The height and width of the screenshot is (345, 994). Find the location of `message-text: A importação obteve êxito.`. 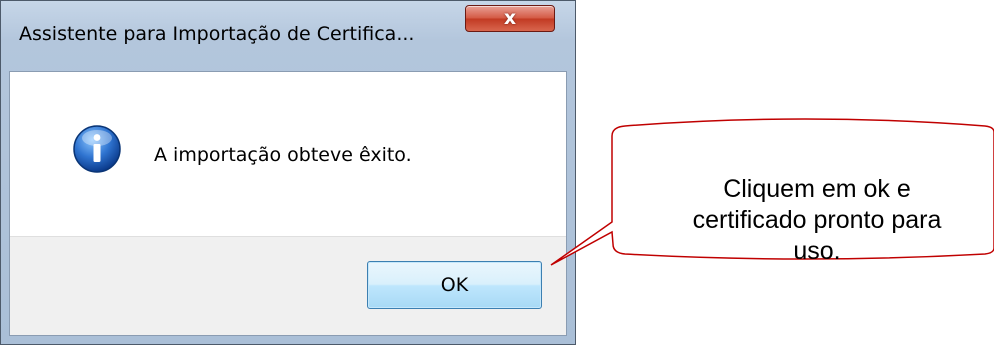

message-text: A importação obteve êxito. is located at coordinates (283, 155).